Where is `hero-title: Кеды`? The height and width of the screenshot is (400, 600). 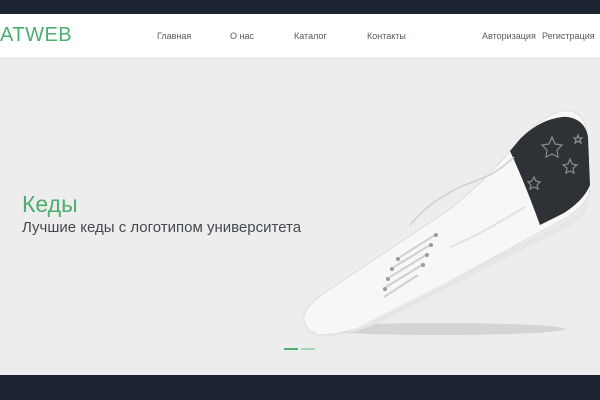 hero-title: Кеды is located at coordinates (50, 204).